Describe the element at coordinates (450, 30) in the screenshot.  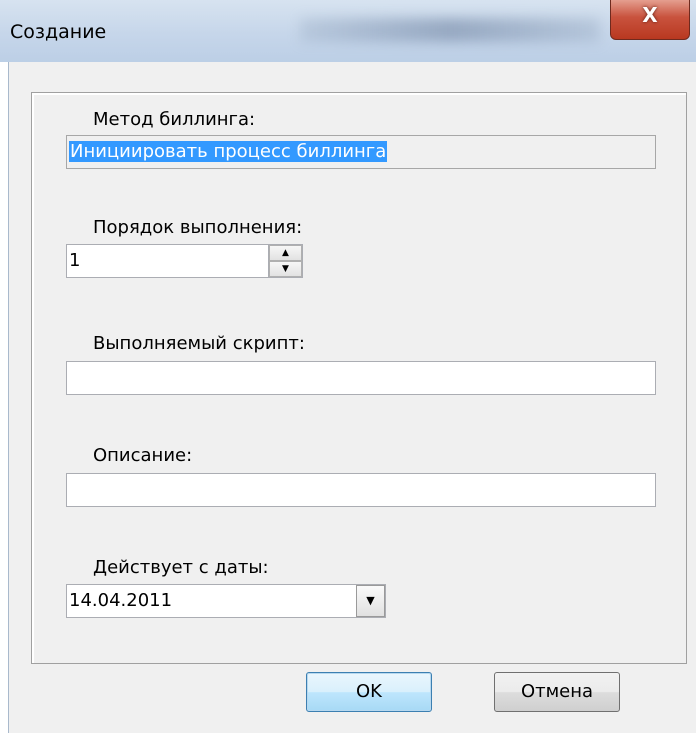
I see `blurred-background-window` at that location.